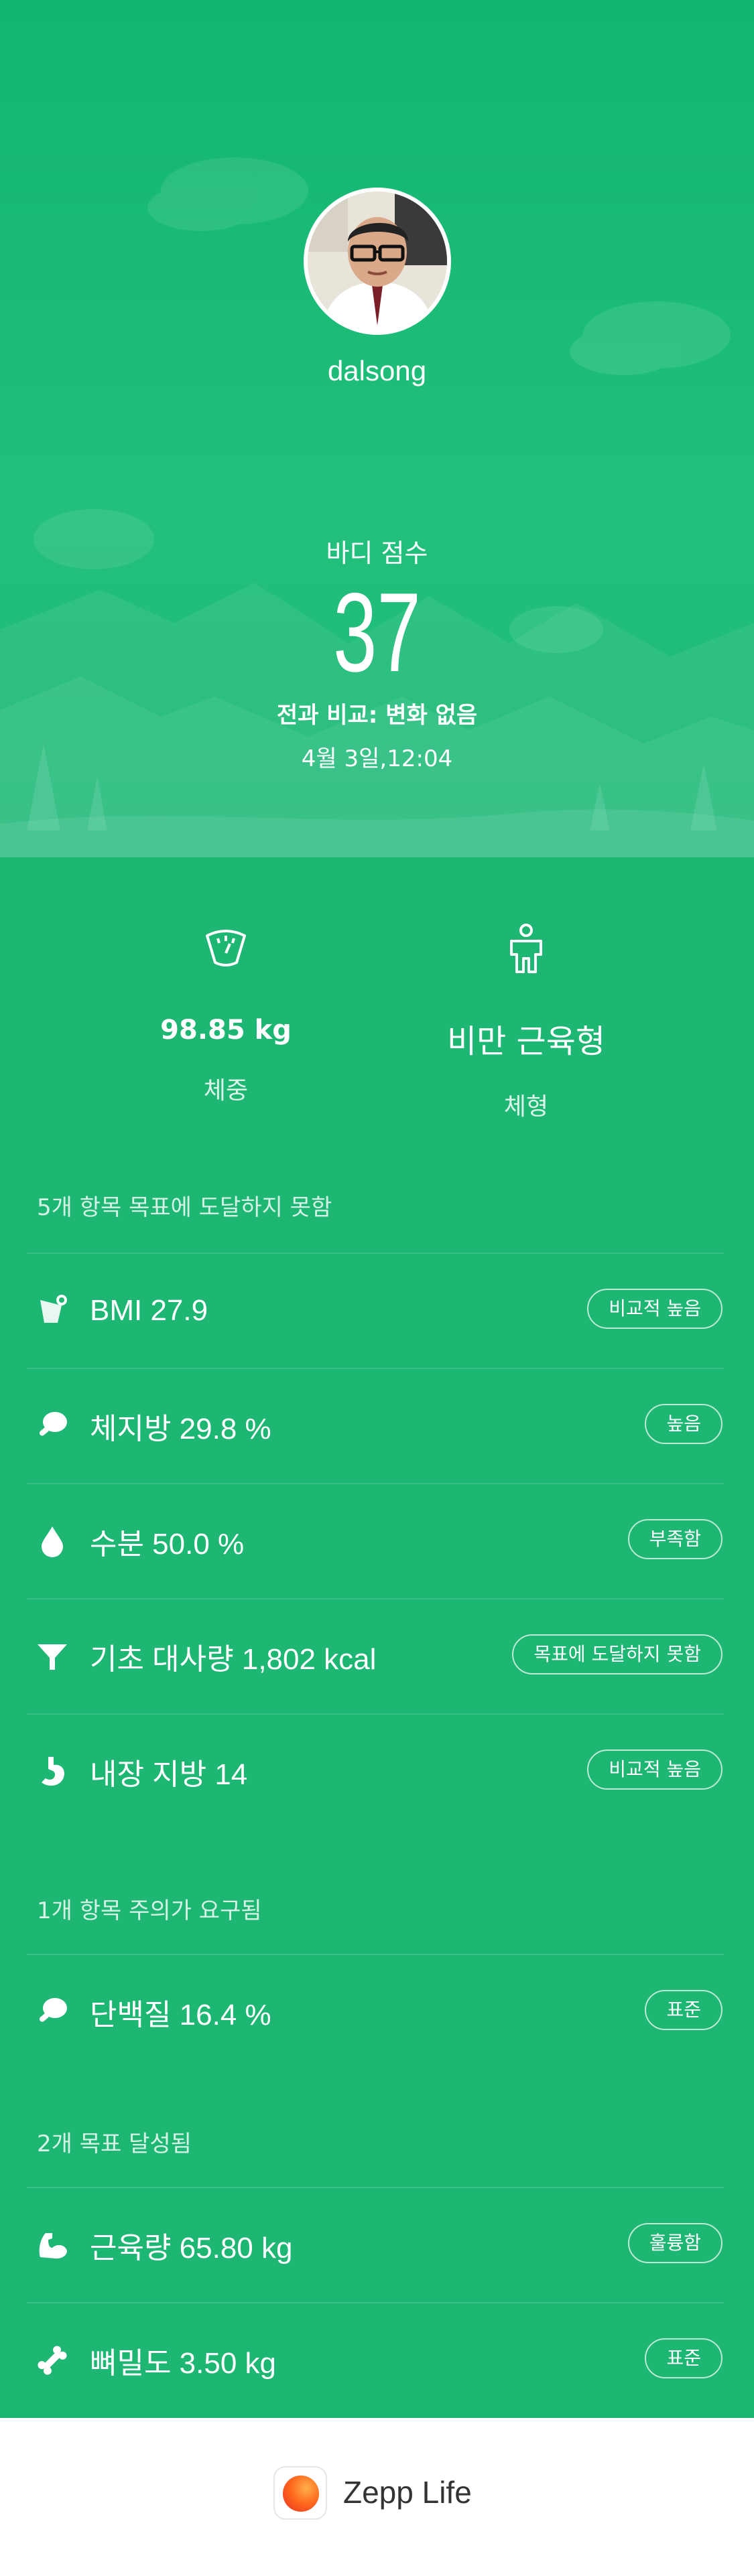  I want to click on metric-label: 수분 50.0 %, so click(167, 1544).